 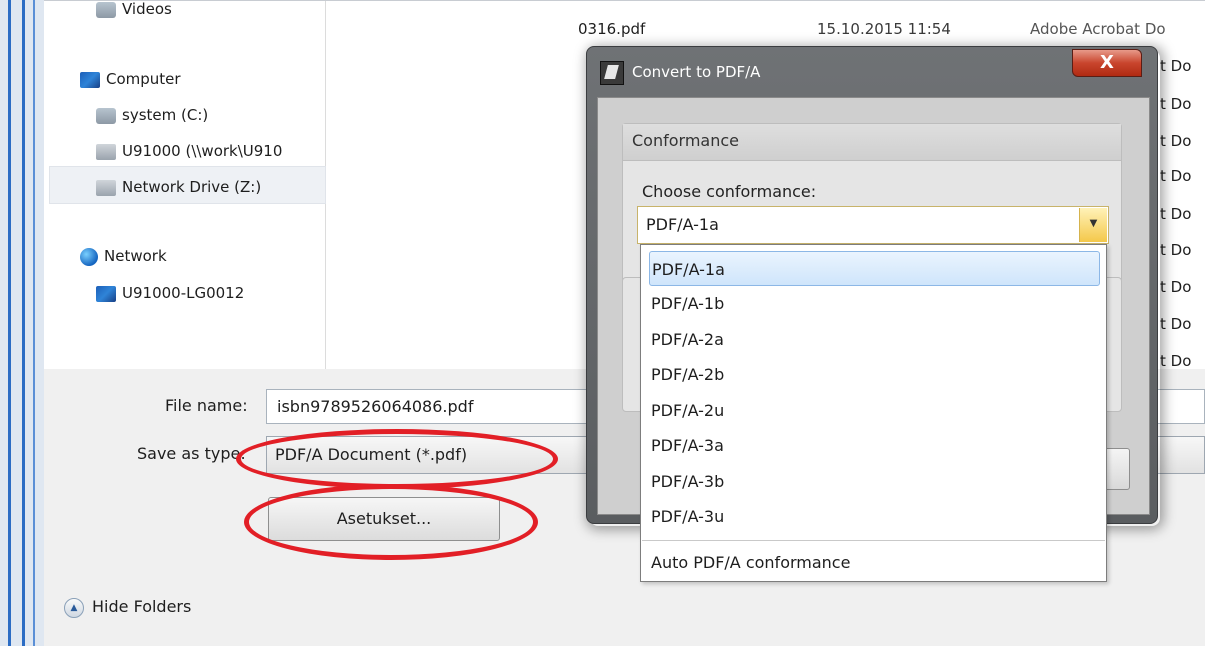 What do you see at coordinates (874, 445) in the screenshot?
I see `option-pdfa-3a: PDF/A-3a` at bounding box center [874, 445].